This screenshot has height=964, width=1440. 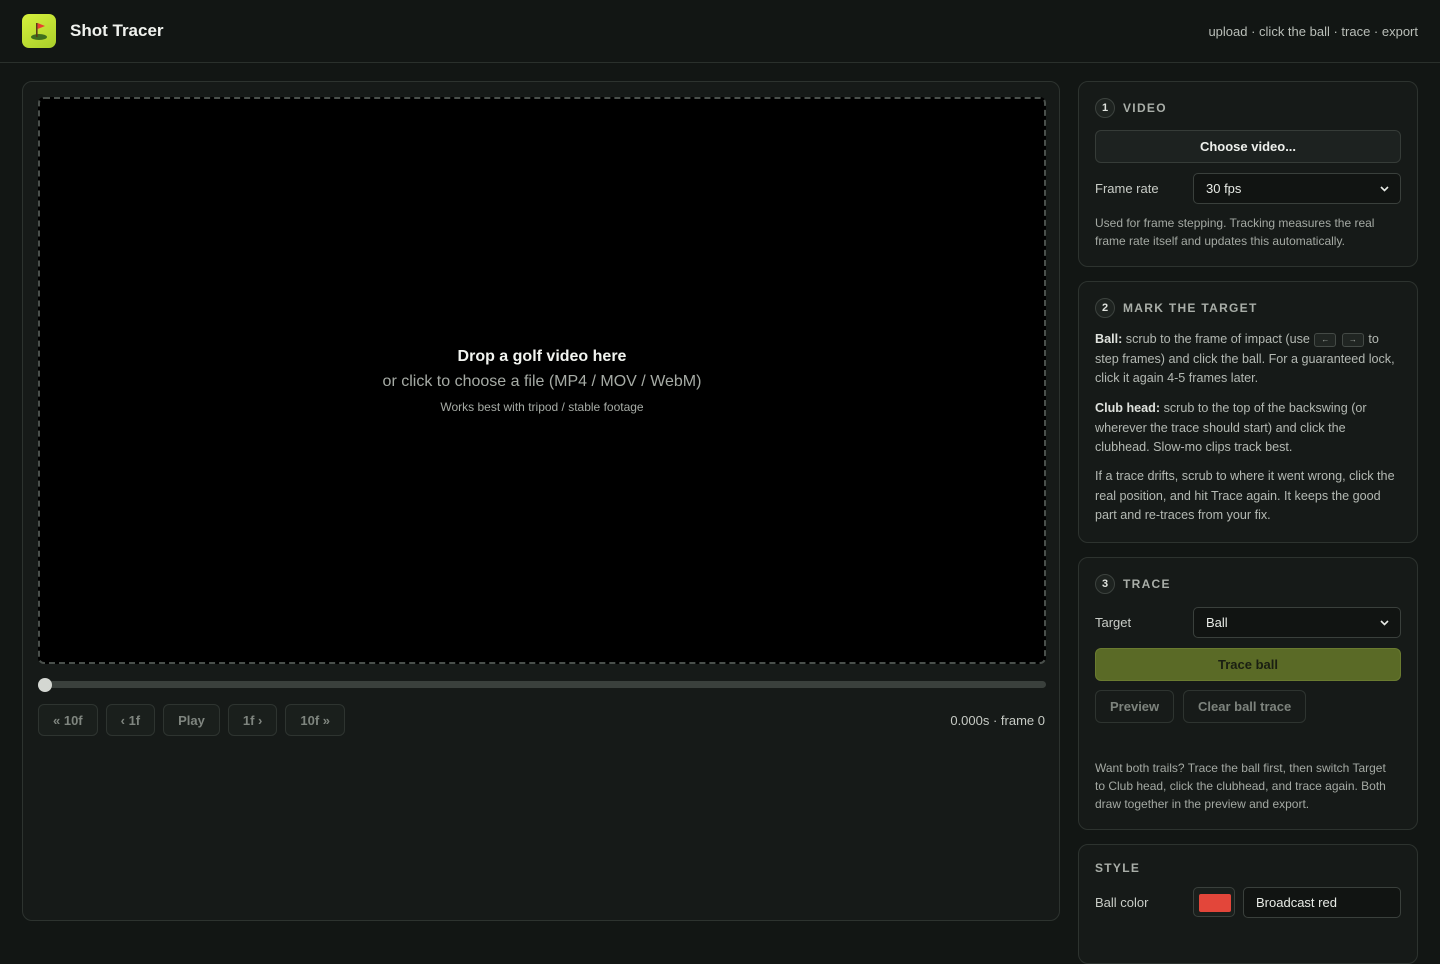 I want to click on forward-10-frames-button: 10f », so click(x=315, y=720).